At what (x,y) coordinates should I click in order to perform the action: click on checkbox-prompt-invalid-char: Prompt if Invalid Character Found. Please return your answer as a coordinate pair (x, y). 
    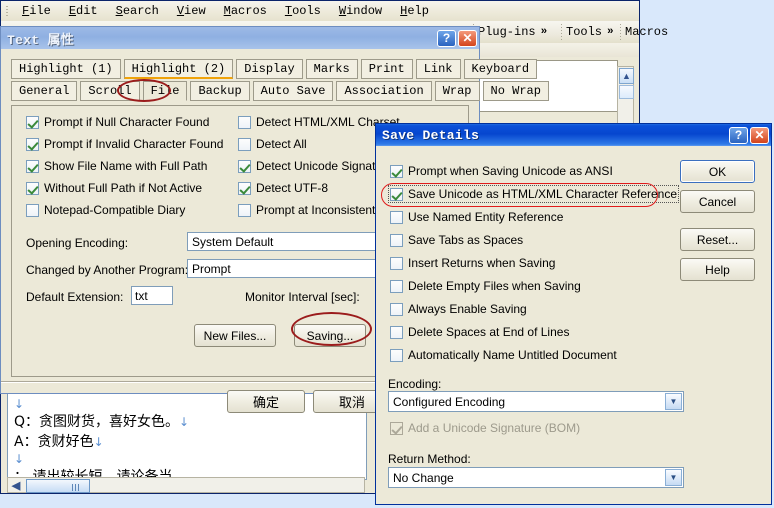
    Looking at the image, I should click on (124, 144).